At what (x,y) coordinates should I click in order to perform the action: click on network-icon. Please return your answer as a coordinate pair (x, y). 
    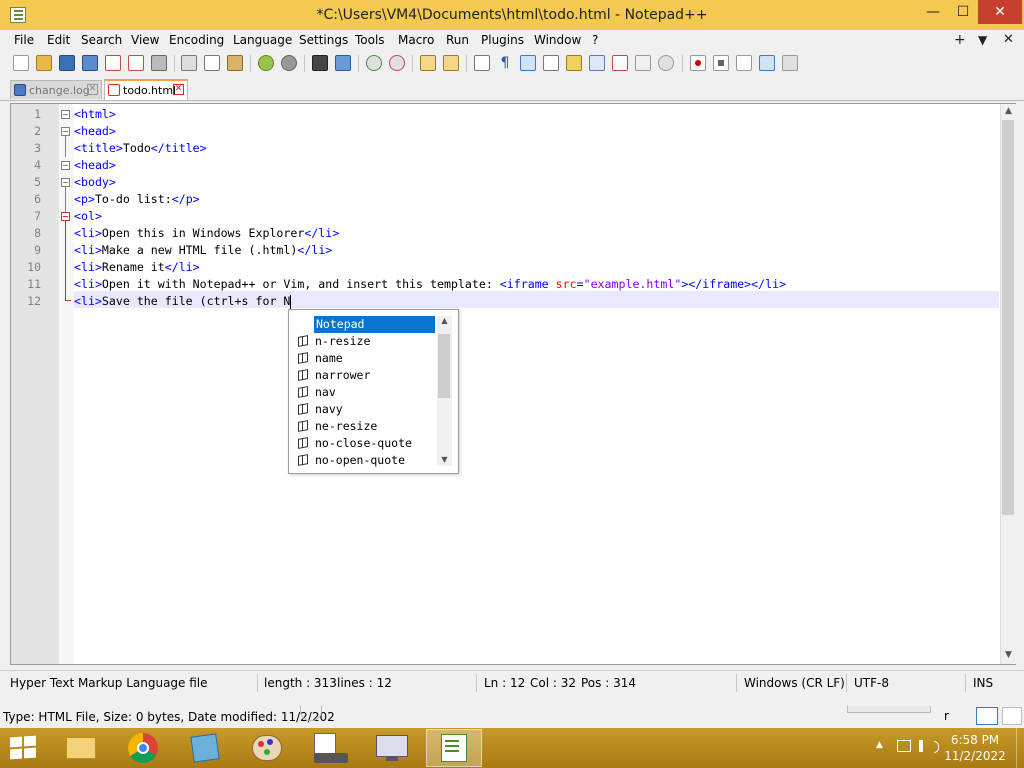
    Looking at the image, I should click on (904, 746).